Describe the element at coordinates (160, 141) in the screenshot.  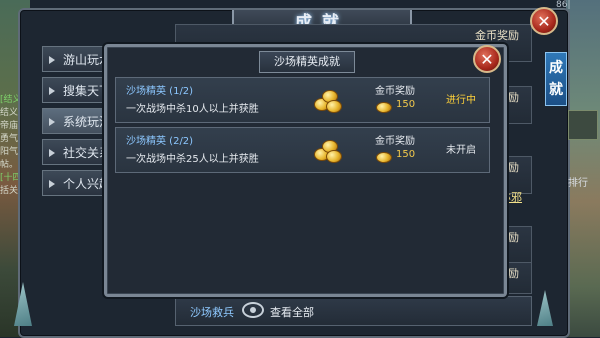
I see `achievement-title: 沙场精英 (2/2)` at that location.